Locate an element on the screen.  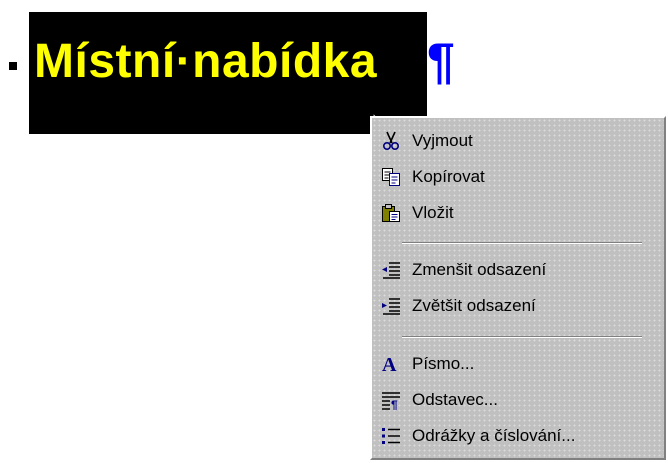
font-icon: A is located at coordinates (391, 364).